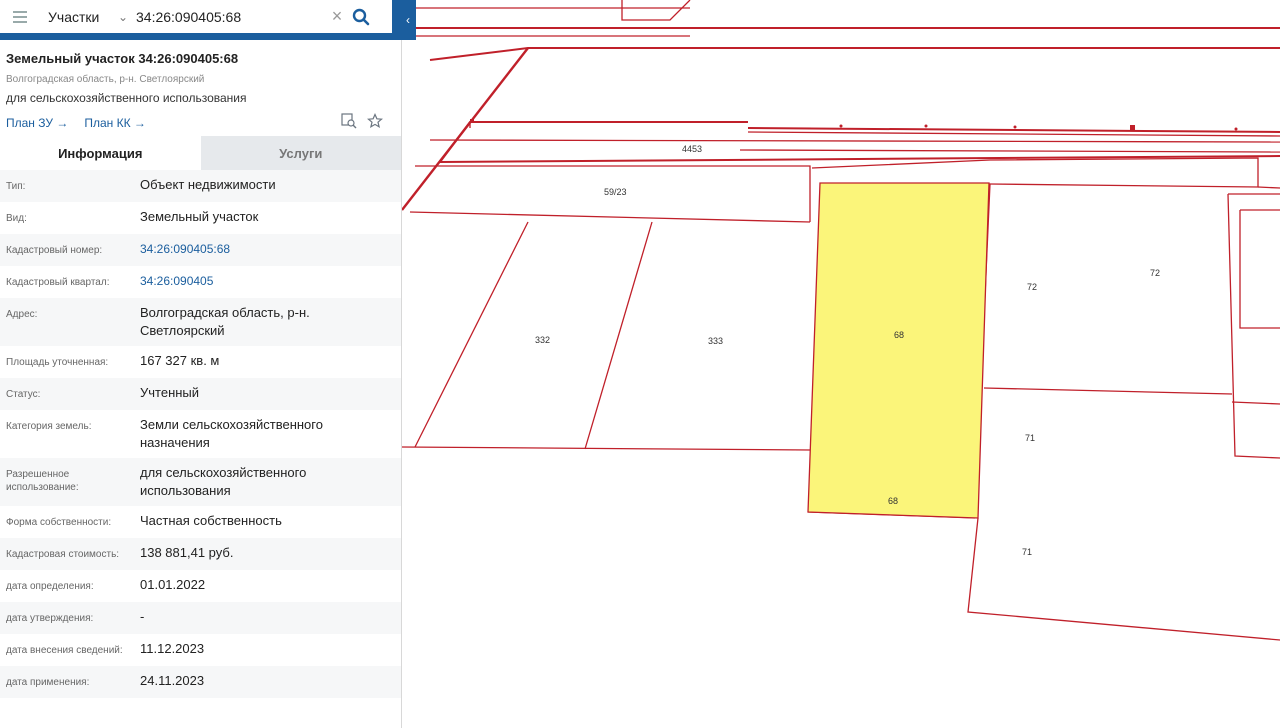  What do you see at coordinates (1155, 273) in the screenshot?
I see `map-label-72-right: 72` at bounding box center [1155, 273].